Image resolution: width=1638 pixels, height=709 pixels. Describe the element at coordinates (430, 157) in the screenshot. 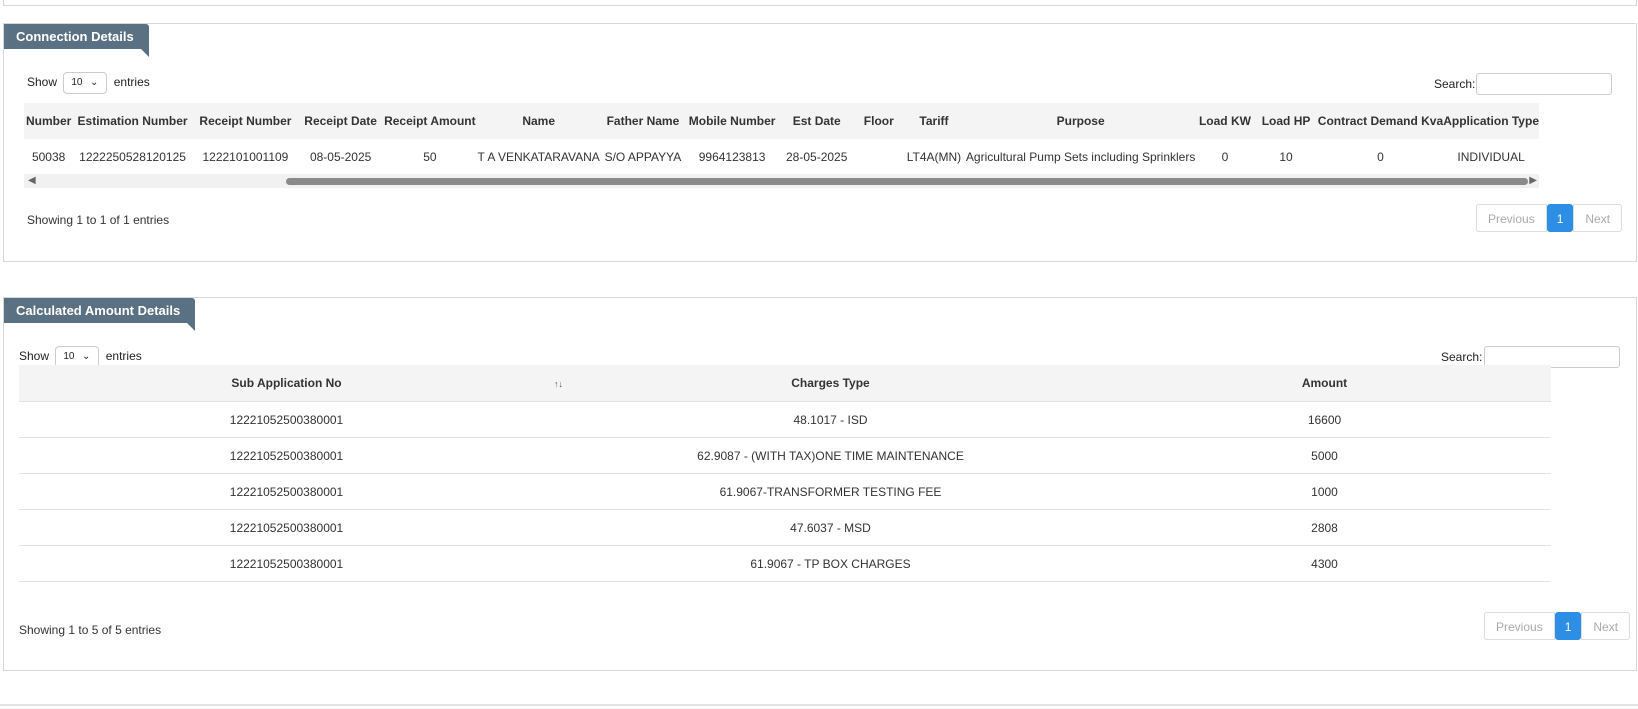

I see `cell-receipt-amount: 50` at that location.